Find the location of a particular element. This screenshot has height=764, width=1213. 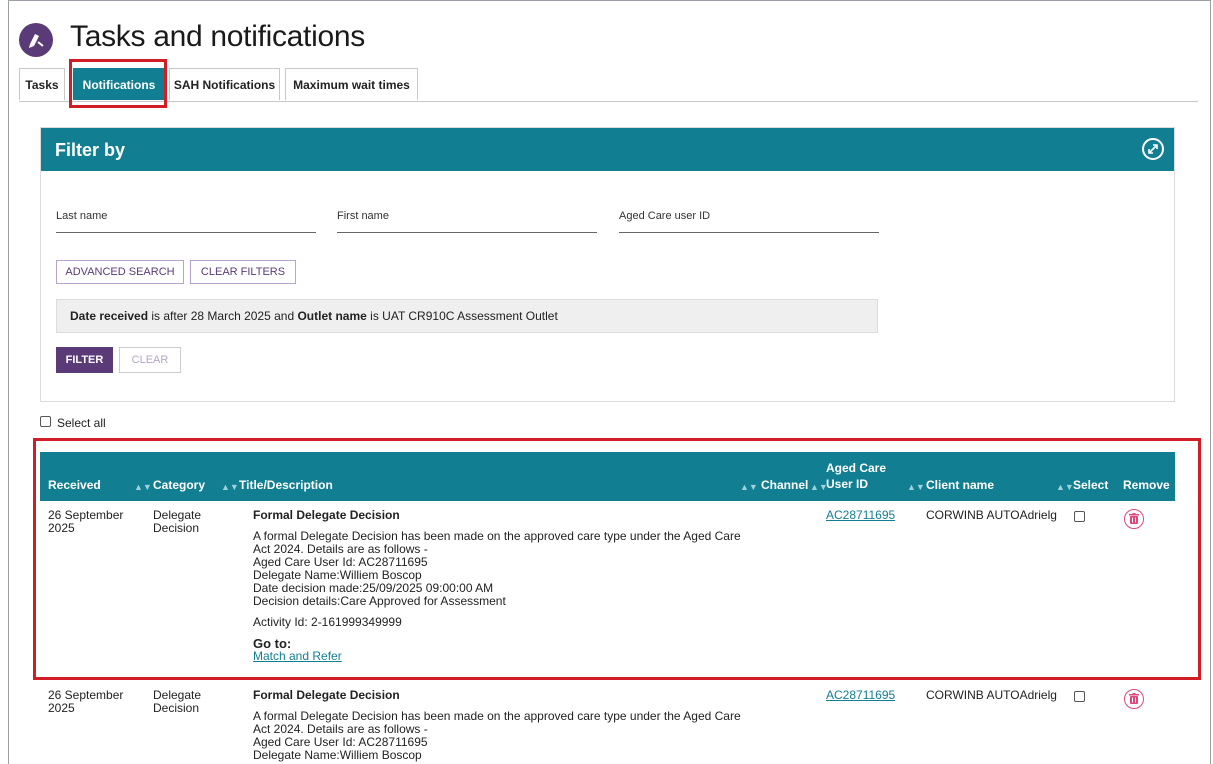

received-cell: 26 September 2025 is located at coordinates (85, 702).